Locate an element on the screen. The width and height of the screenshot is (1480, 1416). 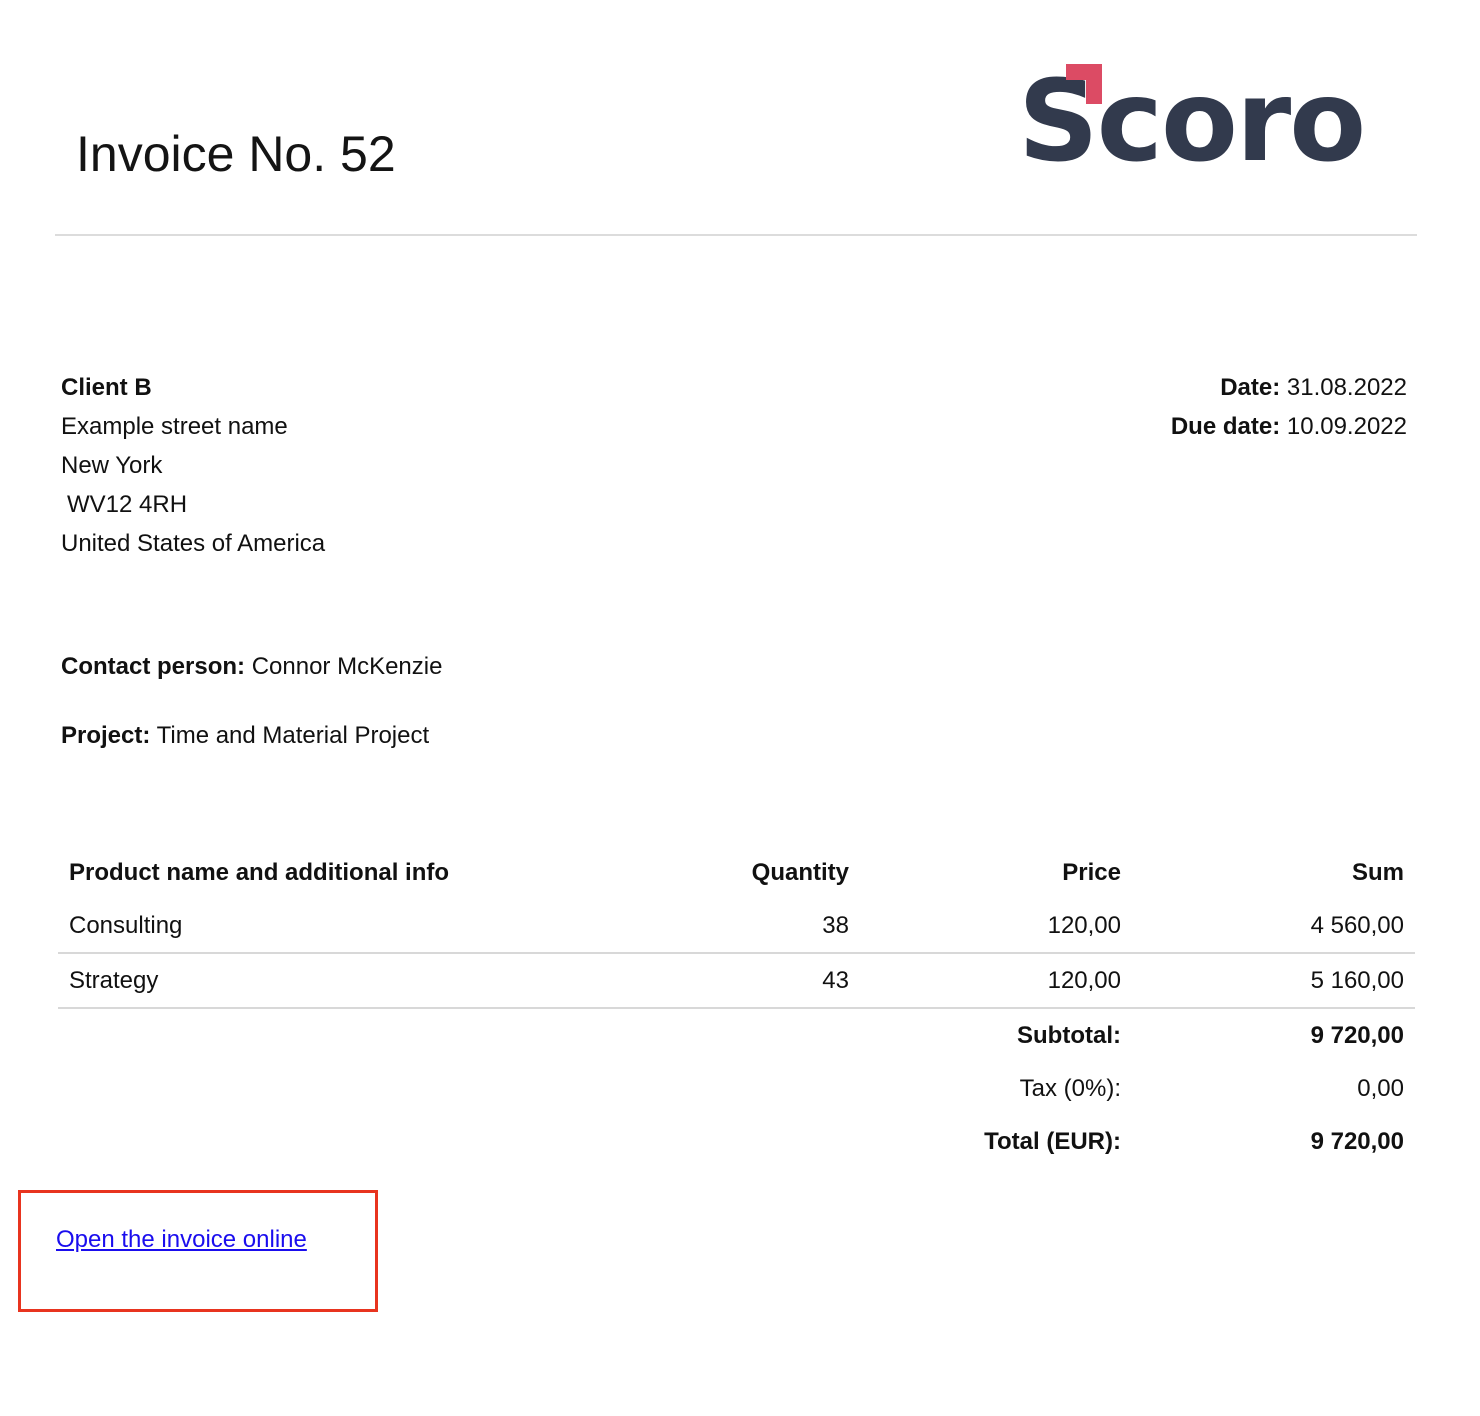
client-name: Client B is located at coordinates (106, 387).